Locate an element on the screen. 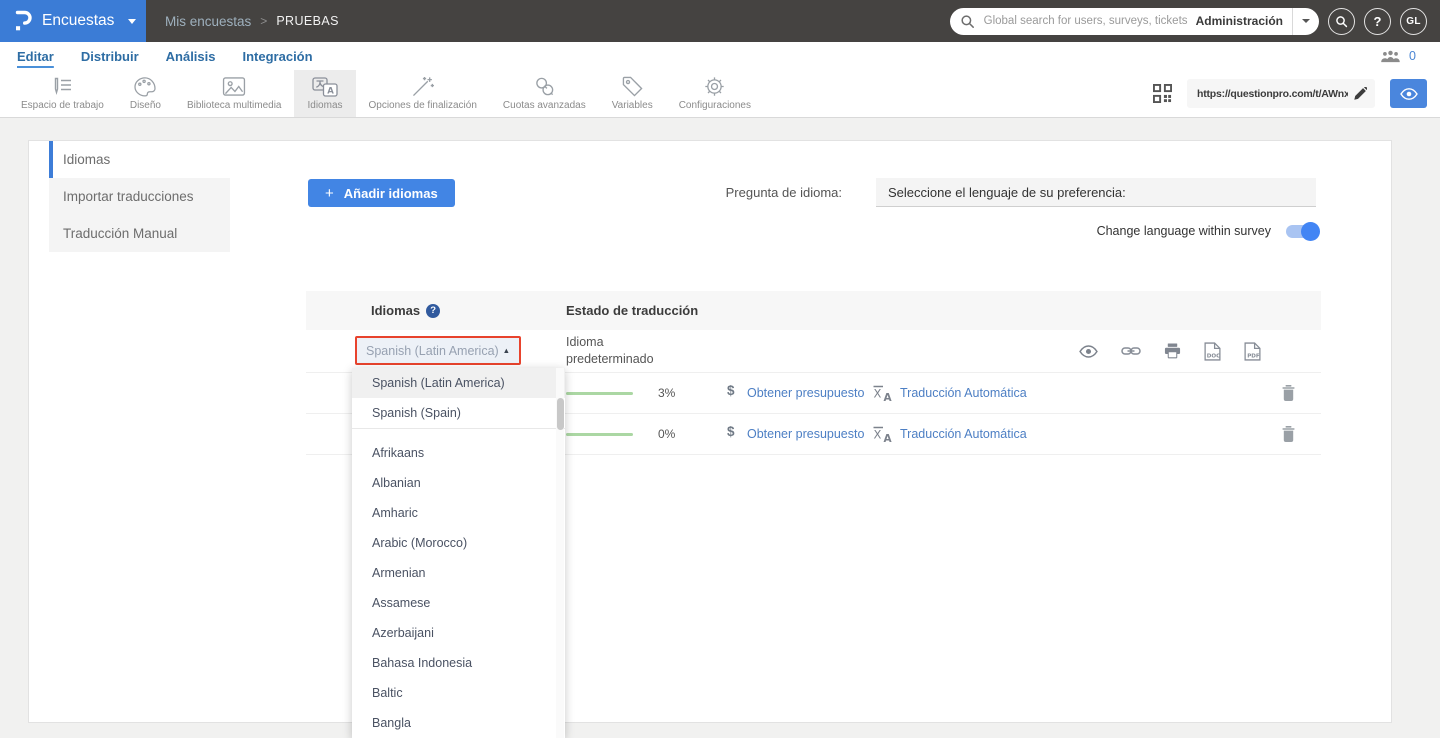  workspace-icon is located at coordinates (62, 86).